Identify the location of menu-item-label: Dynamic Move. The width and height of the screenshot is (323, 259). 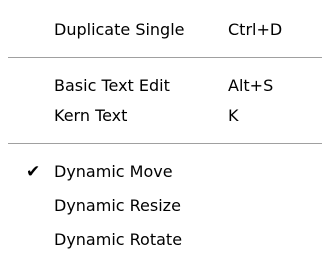
(113, 171).